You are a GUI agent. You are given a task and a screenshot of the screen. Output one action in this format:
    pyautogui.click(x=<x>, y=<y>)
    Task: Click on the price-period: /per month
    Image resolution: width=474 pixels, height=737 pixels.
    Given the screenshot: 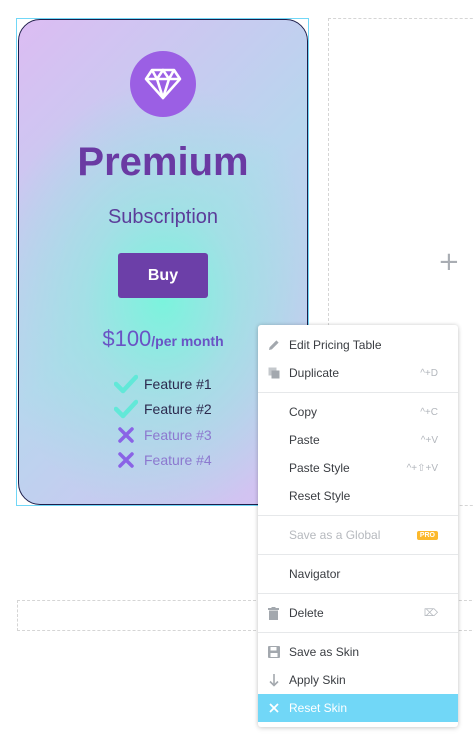 What is the action you would take?
    pyautogui.click(x=187, y=341)
    